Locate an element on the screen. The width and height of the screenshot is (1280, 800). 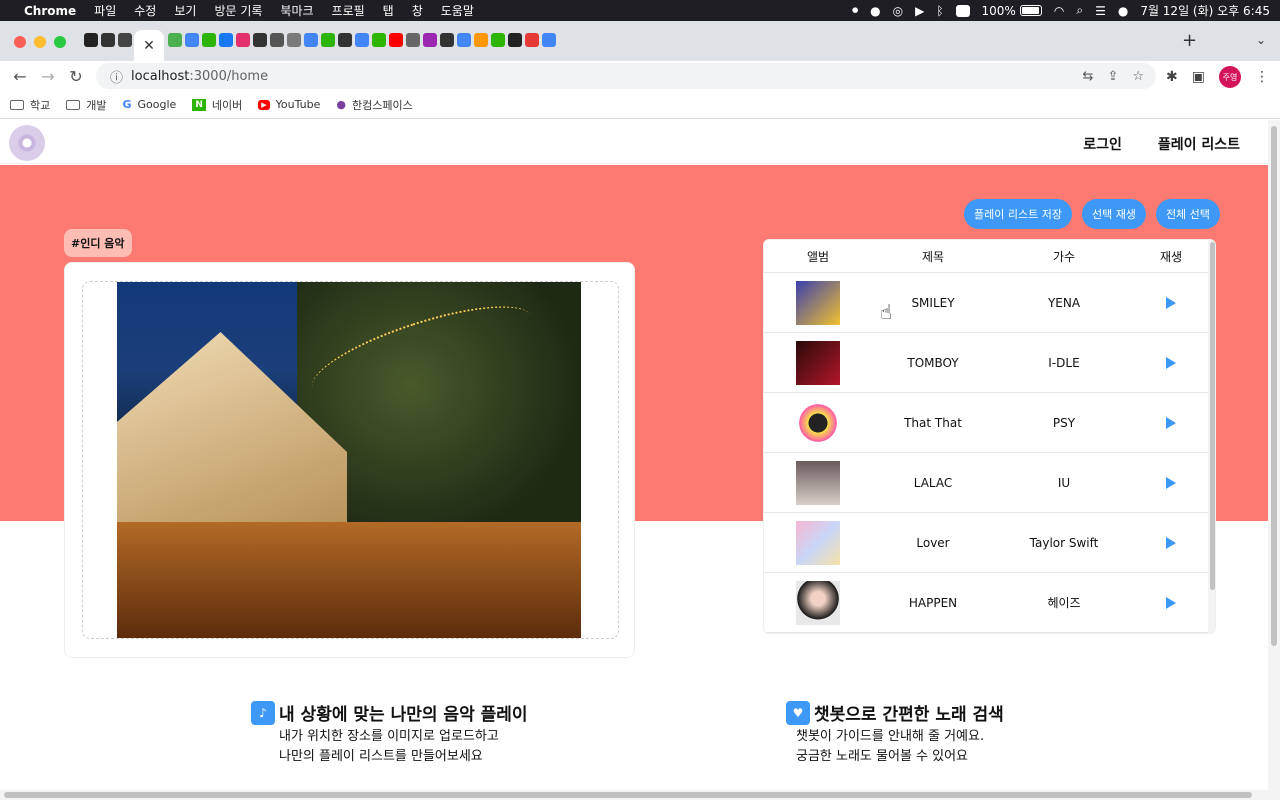
siri-icon: ● is located at coordinates (1123, 11).